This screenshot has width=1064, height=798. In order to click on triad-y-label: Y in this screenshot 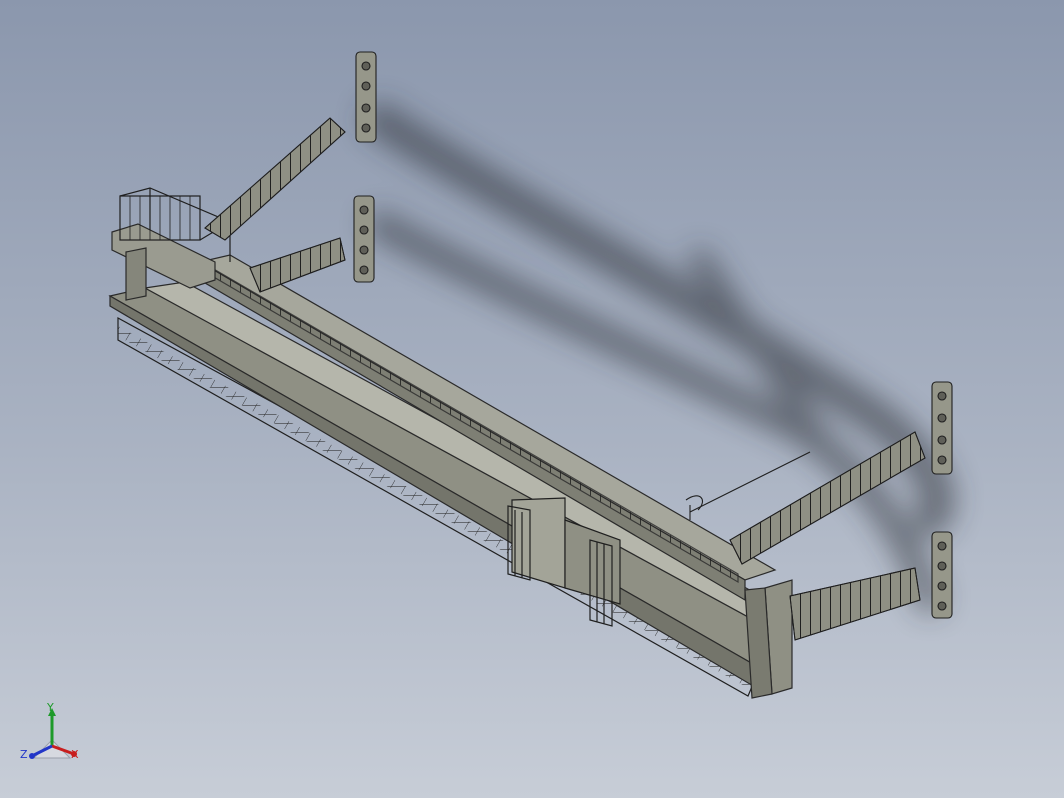, I will do `click(50, 707)`.